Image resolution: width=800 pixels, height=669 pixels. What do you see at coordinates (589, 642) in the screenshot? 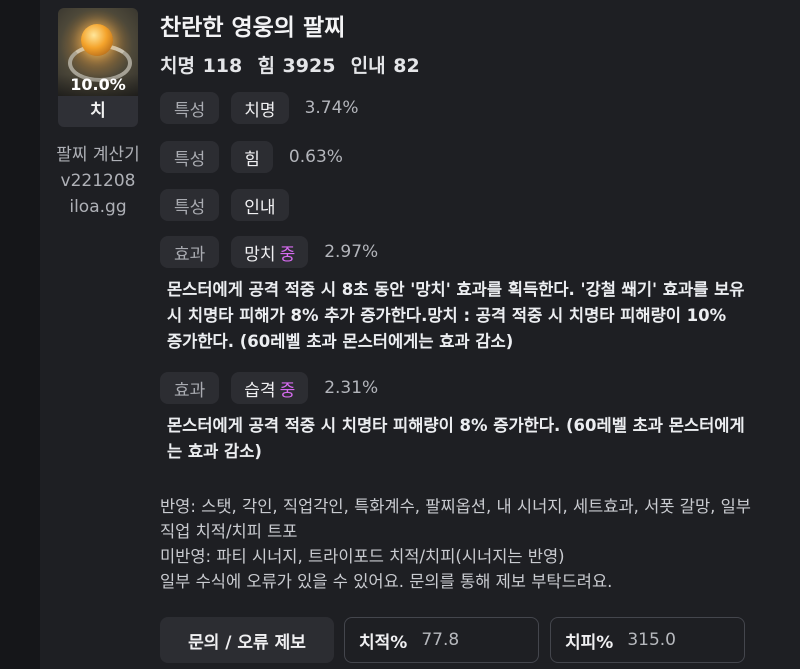
I see `crit-damage-label: 치피%` at bounding box center [589, 642].